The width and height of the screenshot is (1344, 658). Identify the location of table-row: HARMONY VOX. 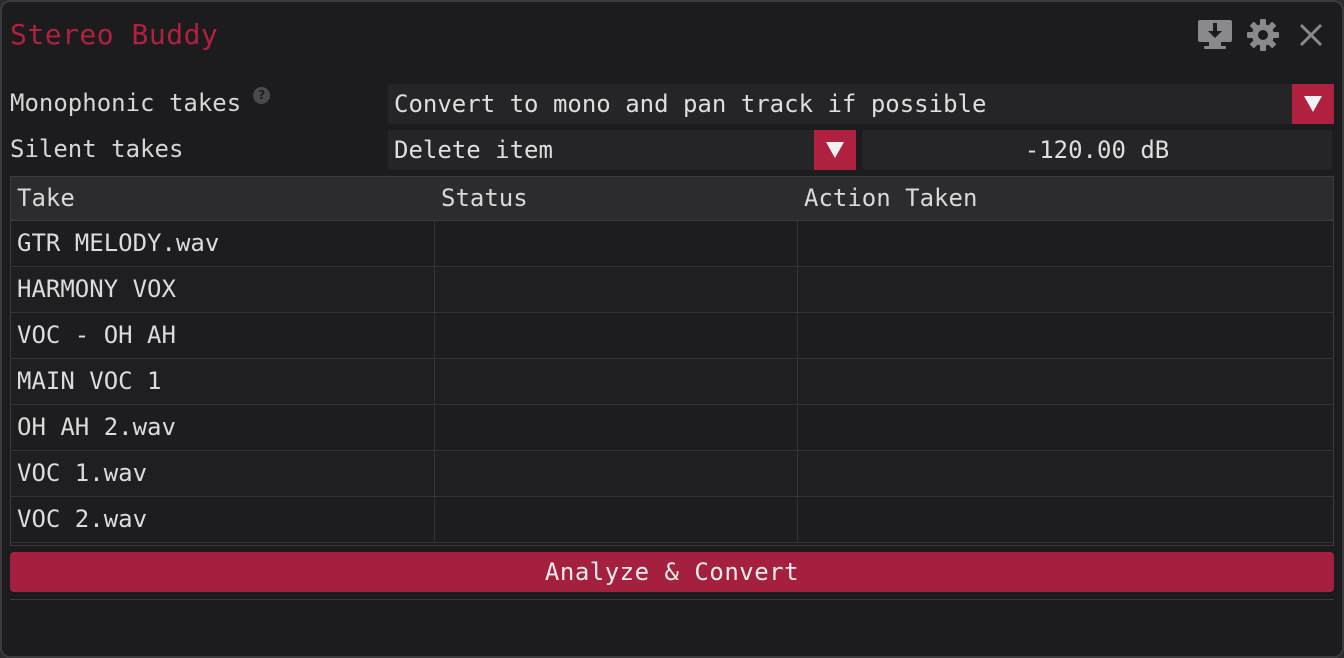
(672, 290).